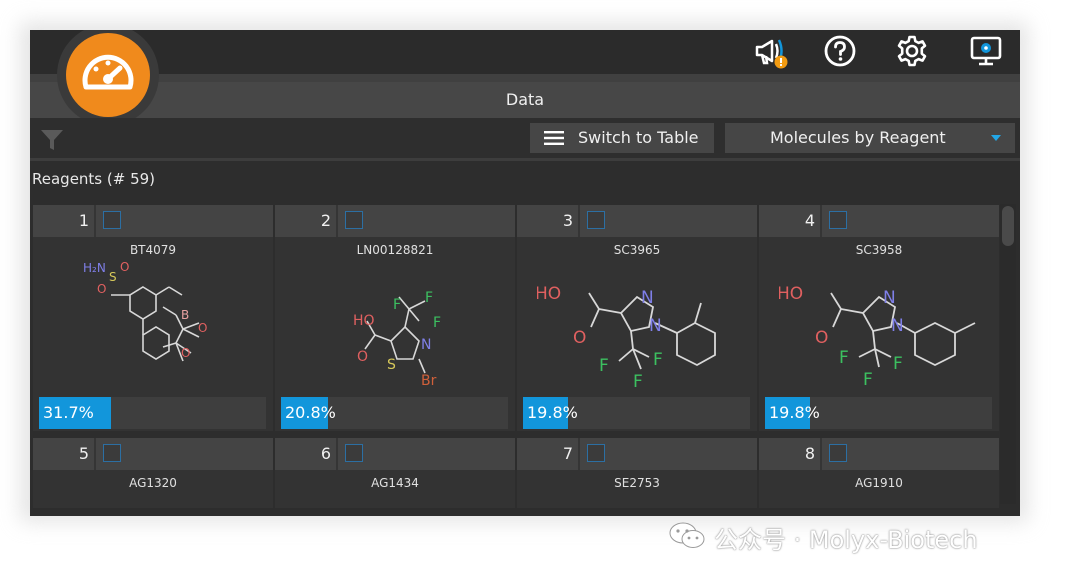  Describe the element at coordinates (153, 250) in the screenshot. I see `reagent-id: BT4079` at that location.